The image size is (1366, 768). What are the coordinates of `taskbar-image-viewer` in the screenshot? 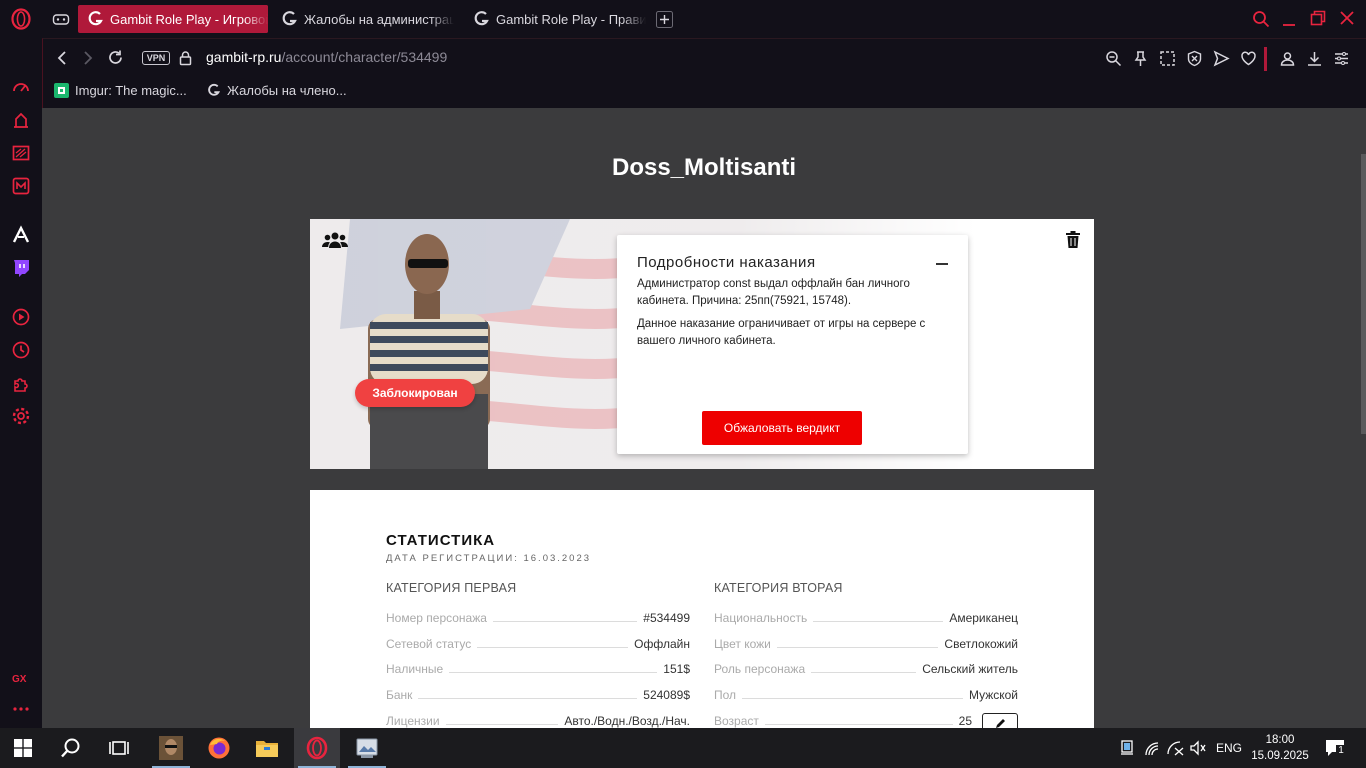 It's located at (367, 748).